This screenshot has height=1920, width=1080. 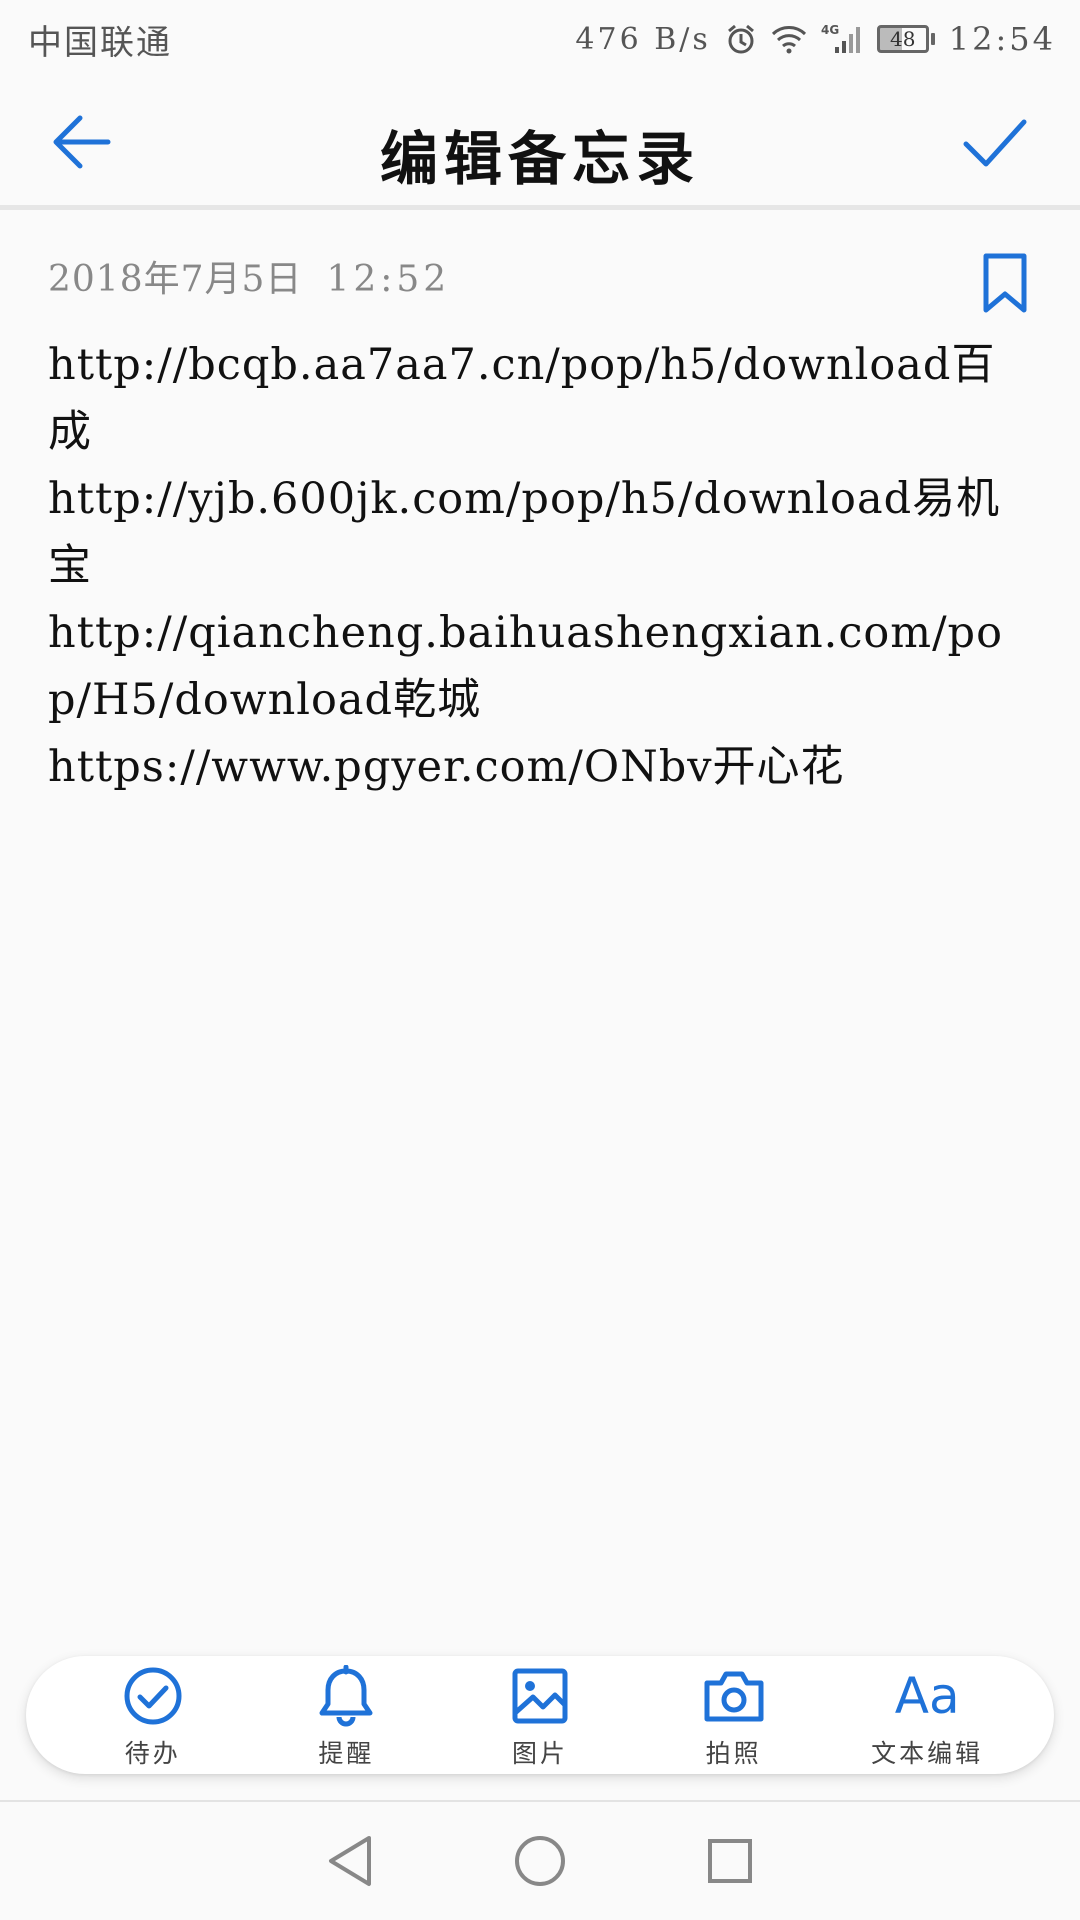 I want to click on editor-toolbar: 待办 提醒 图片 拍照 Aa 文本编辑, so click(x=540, y=1715).